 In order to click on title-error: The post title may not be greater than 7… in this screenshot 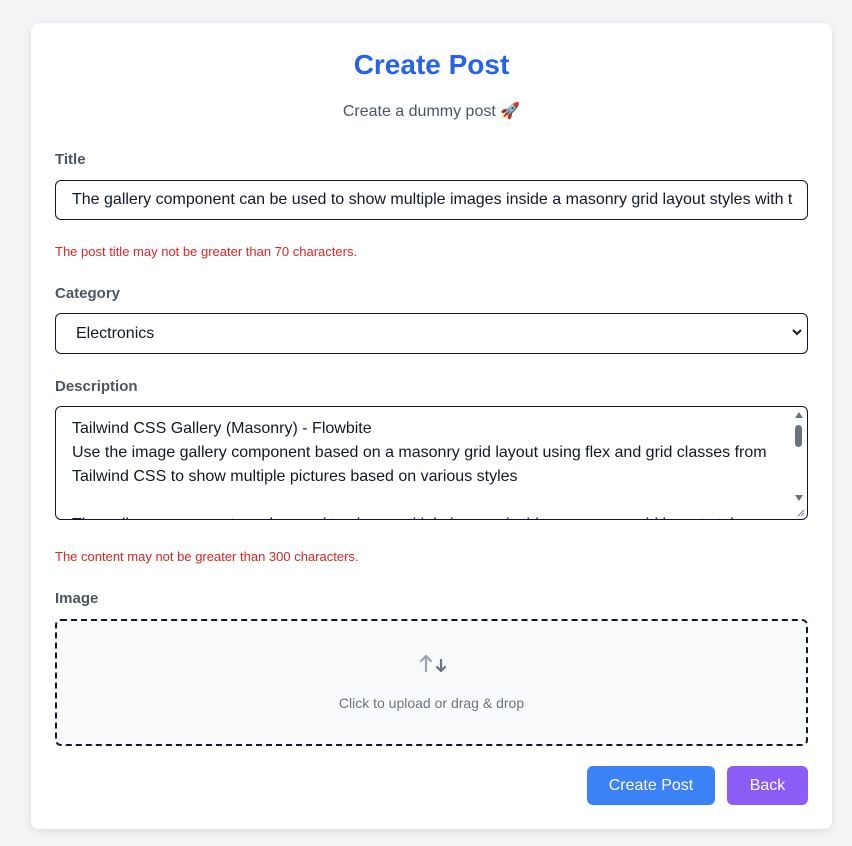, I will do `click(206, 251)`.